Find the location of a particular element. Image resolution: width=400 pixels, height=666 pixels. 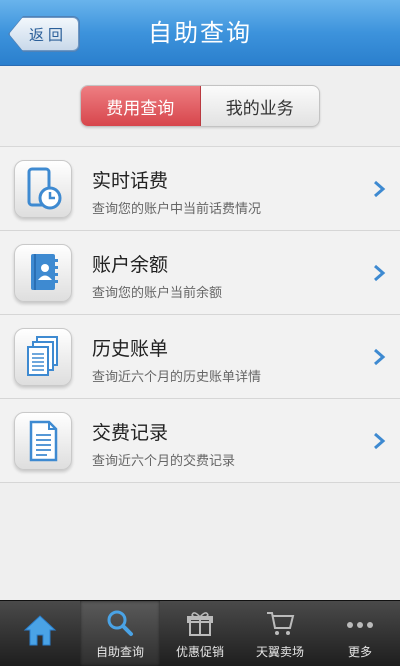

tab-promotions: 优惠促销 is located at coordinates (200, 633).